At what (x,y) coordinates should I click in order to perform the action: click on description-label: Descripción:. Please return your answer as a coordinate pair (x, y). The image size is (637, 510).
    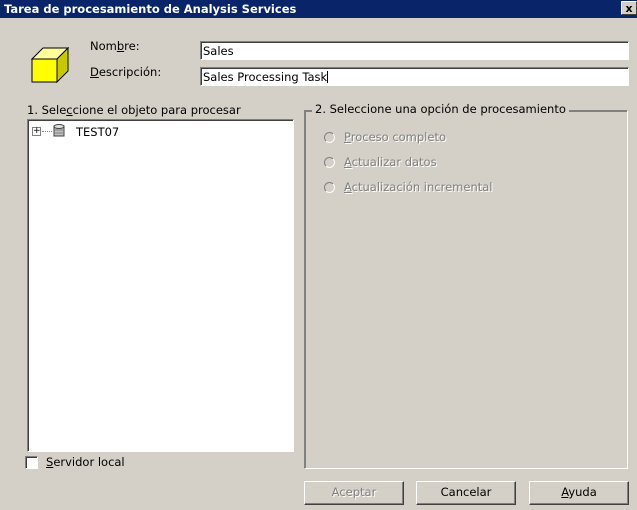
    Looking at the image, I should click on (126, 72).